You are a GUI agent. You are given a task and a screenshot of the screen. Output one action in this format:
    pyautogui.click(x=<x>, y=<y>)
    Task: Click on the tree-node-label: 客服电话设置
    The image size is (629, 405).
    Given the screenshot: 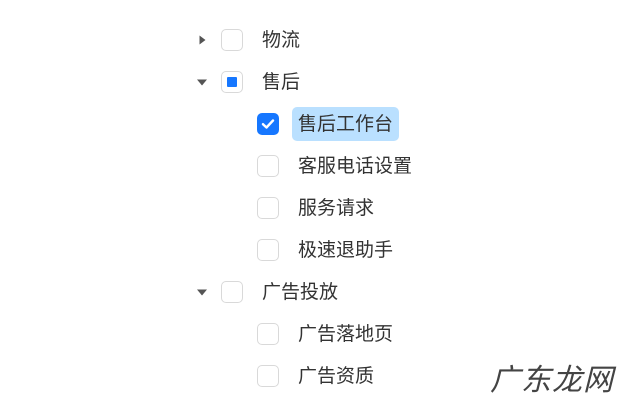 What is the action you would take?
    pyautogui.click(x=355, y=166)
    